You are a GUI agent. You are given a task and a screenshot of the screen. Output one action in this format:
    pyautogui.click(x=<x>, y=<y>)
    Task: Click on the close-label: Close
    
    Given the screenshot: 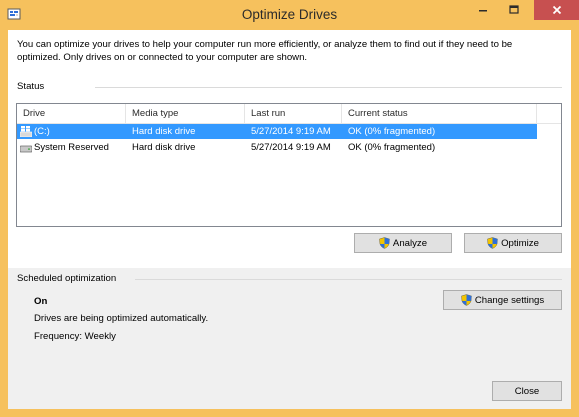 What is the action you would take?
    pyautogui.click(x=527, y=391)
    